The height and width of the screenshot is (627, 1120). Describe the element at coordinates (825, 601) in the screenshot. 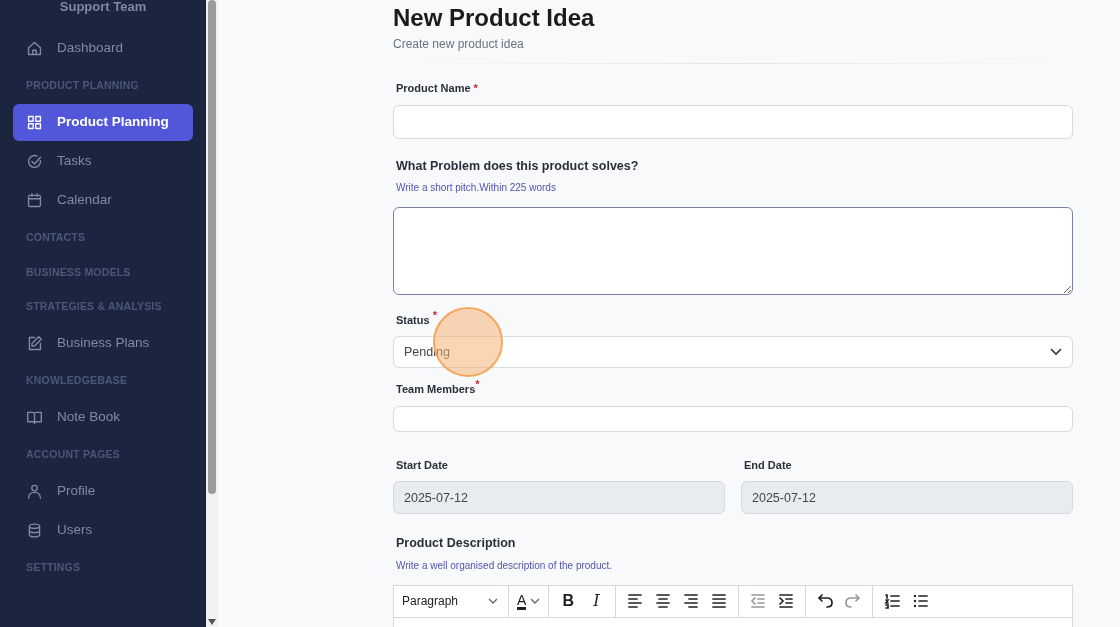

I see `undo-icon` at that location.